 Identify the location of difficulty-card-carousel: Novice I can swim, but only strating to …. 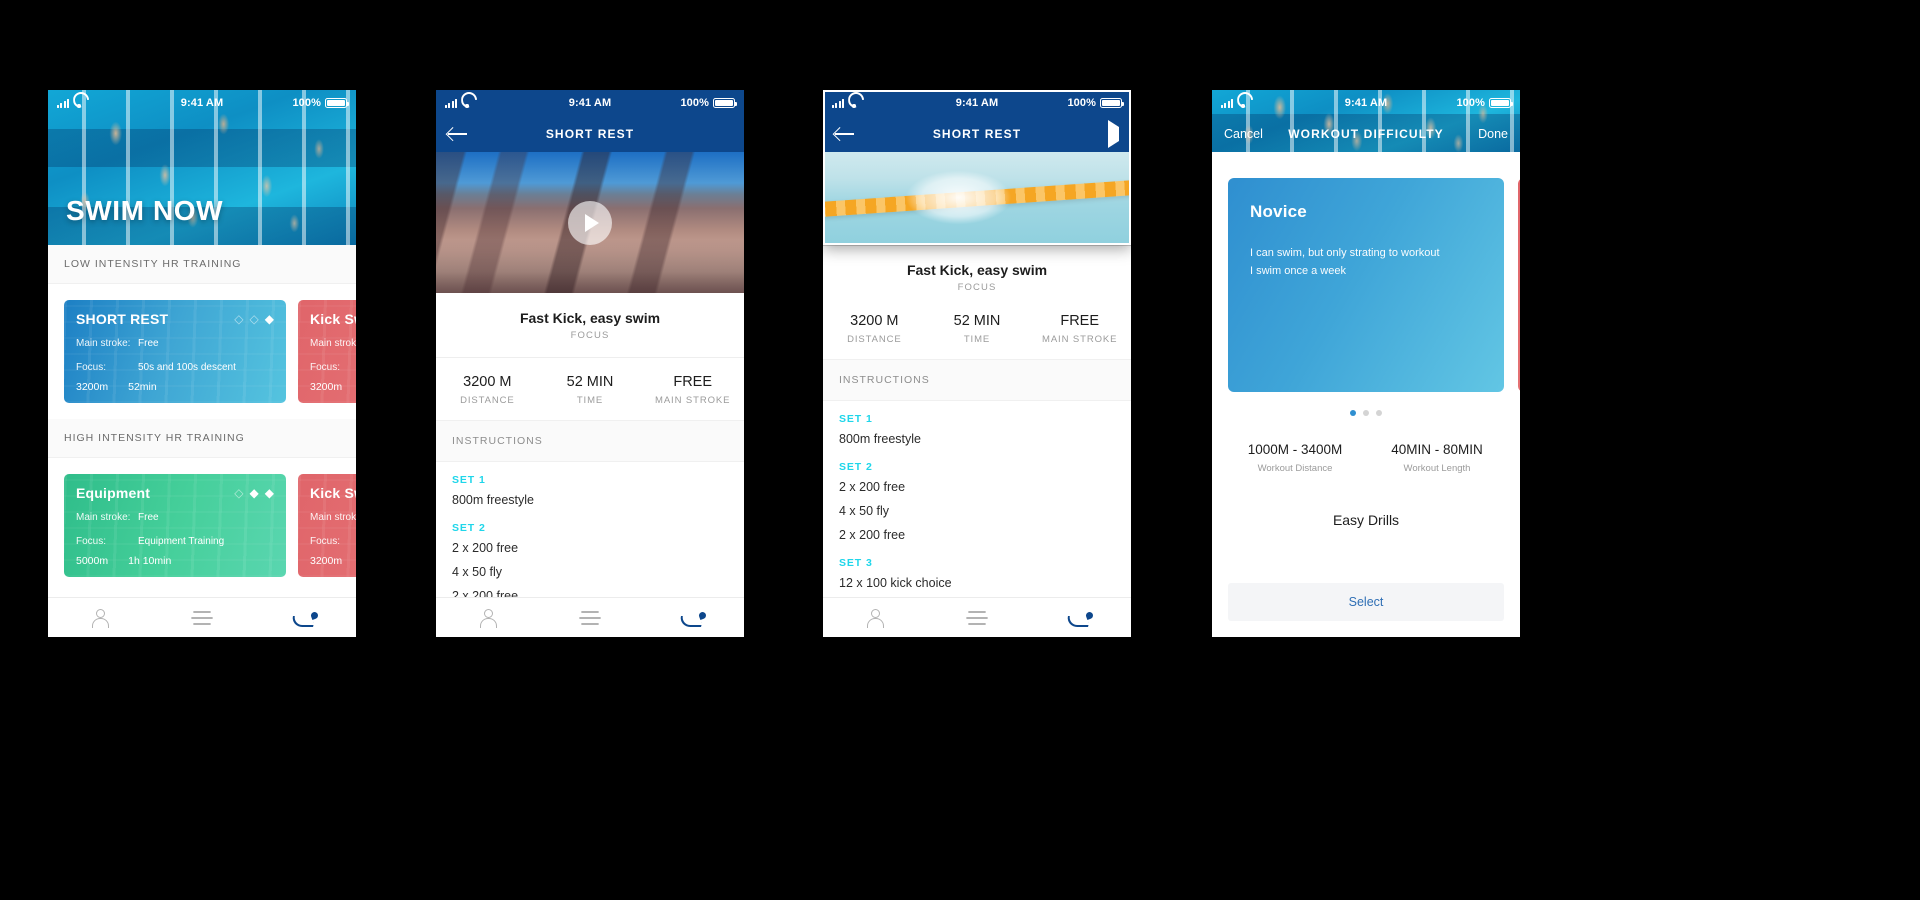
(1366, 285).